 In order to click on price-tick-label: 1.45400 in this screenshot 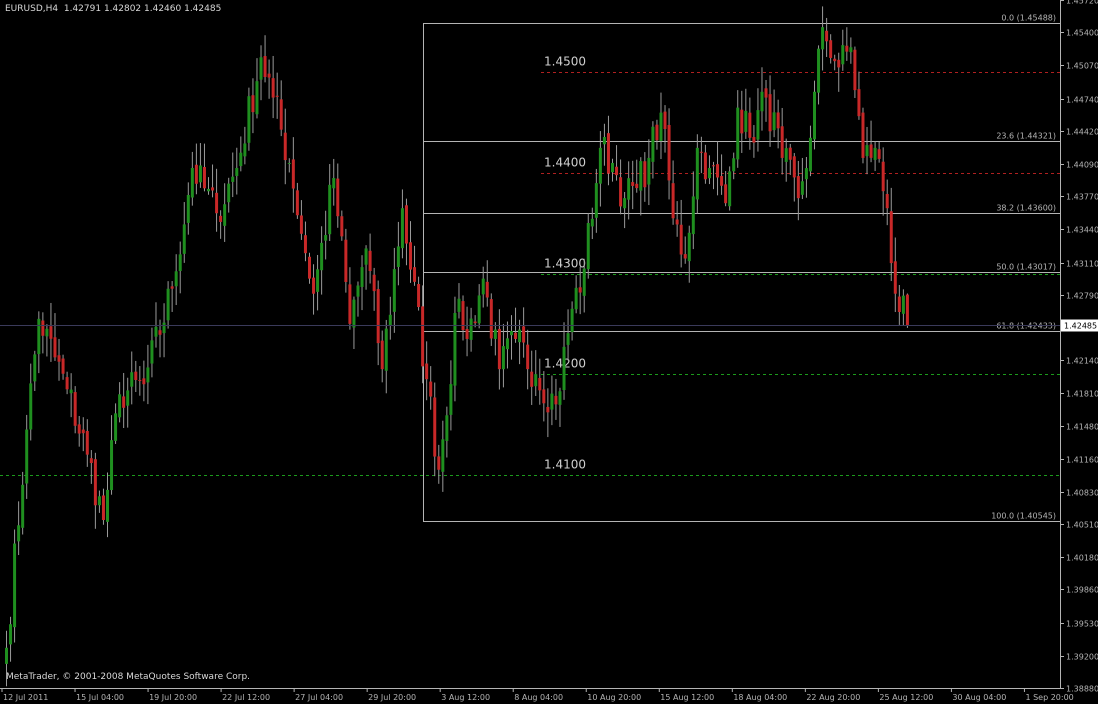, I will do `click(1082, 33)`.